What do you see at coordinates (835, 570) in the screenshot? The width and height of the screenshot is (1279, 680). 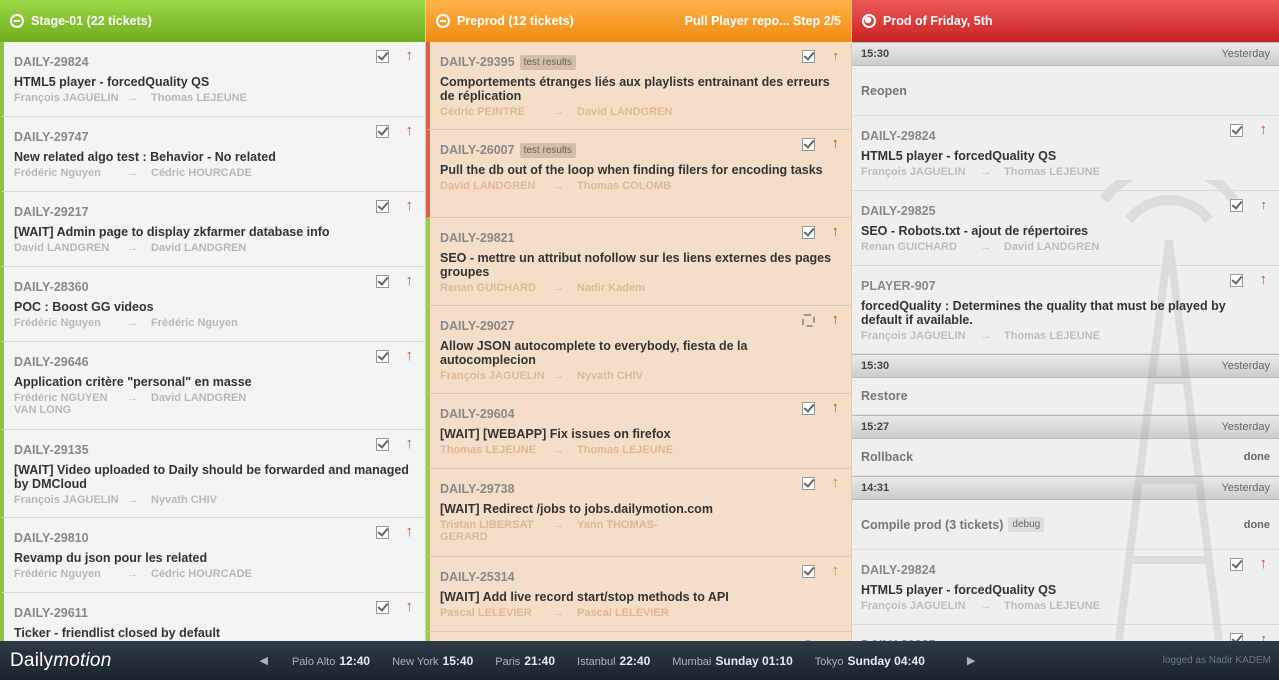 I see `priority-green-icon: ↑` at bounding box center [835, 570].